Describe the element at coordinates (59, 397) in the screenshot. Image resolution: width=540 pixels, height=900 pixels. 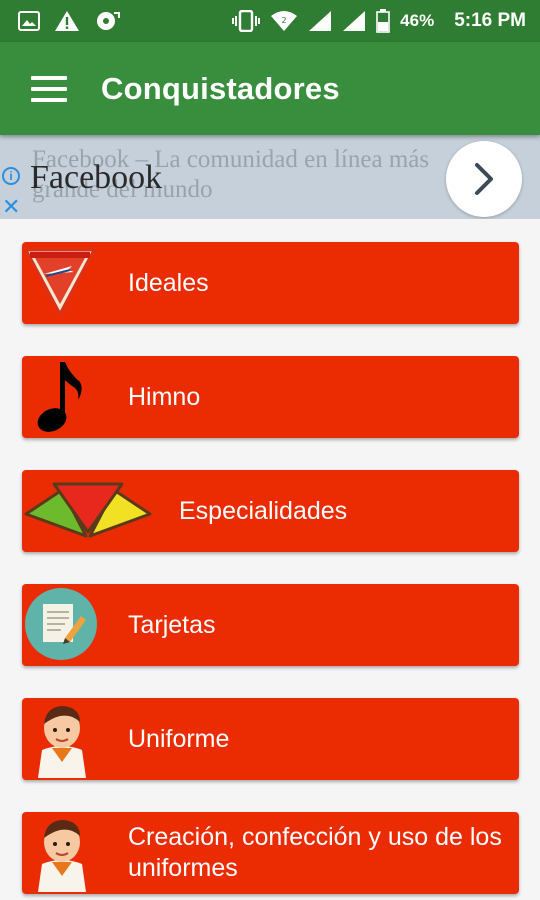
I see `music-note-icon` at that location.